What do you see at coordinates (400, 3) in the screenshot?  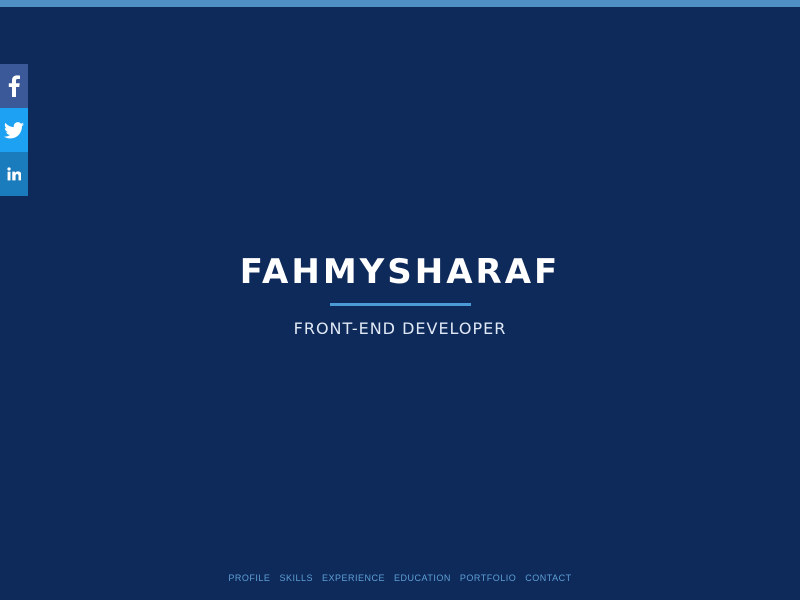 I see `top-accent-bar` at bounding box center [400, 3].